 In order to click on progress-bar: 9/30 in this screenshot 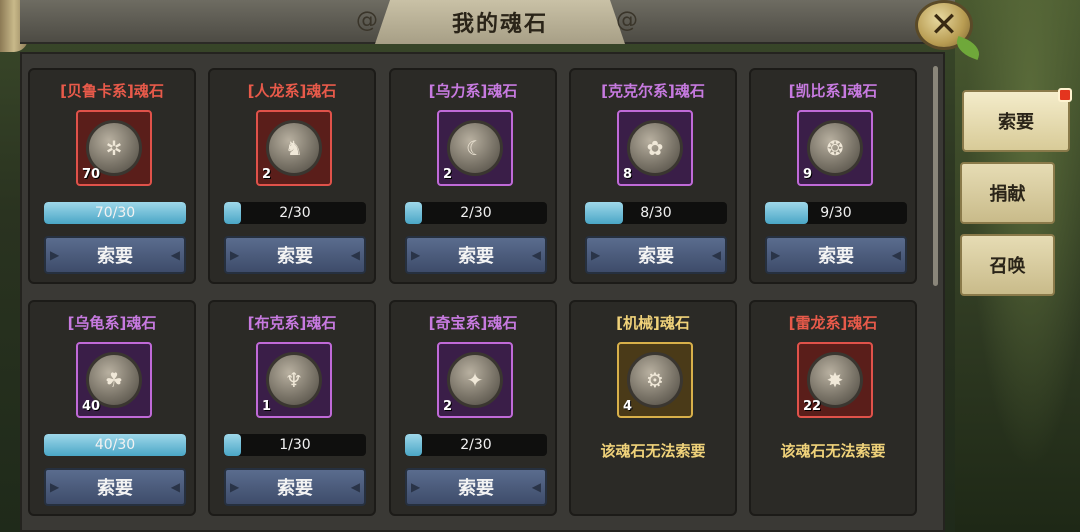, I will do `click(836, 213)`.